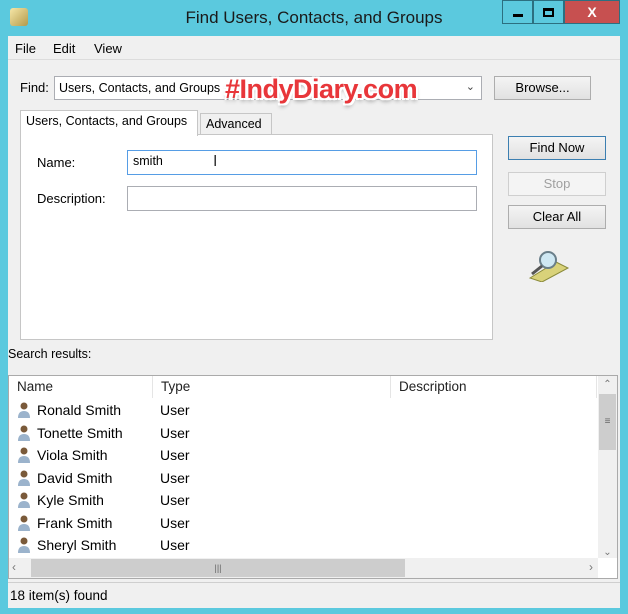  What do you see at coordinates (314, 18) in the screenshot?
I see `title-bar: Find Users, Contacts, and Groups X` at bounding box center [314, 18].